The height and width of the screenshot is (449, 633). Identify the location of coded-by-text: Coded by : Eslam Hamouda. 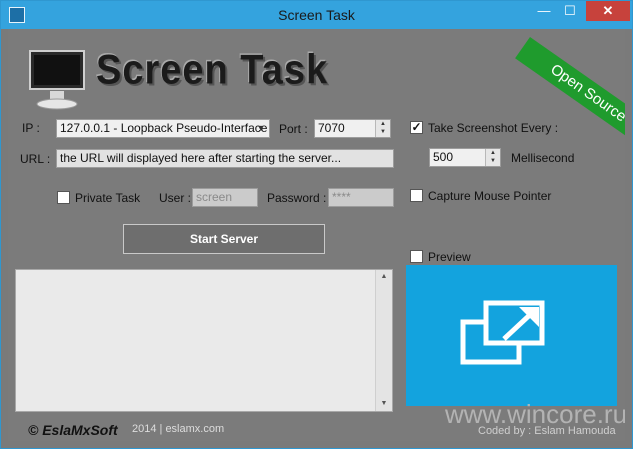
(547, 431).